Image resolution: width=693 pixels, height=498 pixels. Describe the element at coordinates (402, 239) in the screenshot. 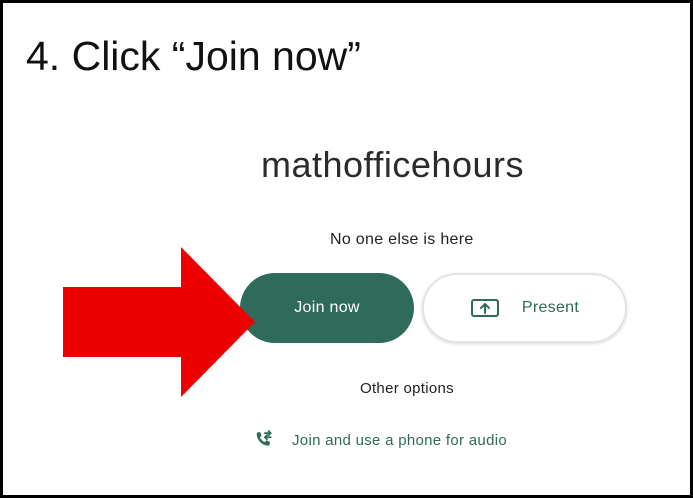

I see `meeting-status: No one else is here` at that location.